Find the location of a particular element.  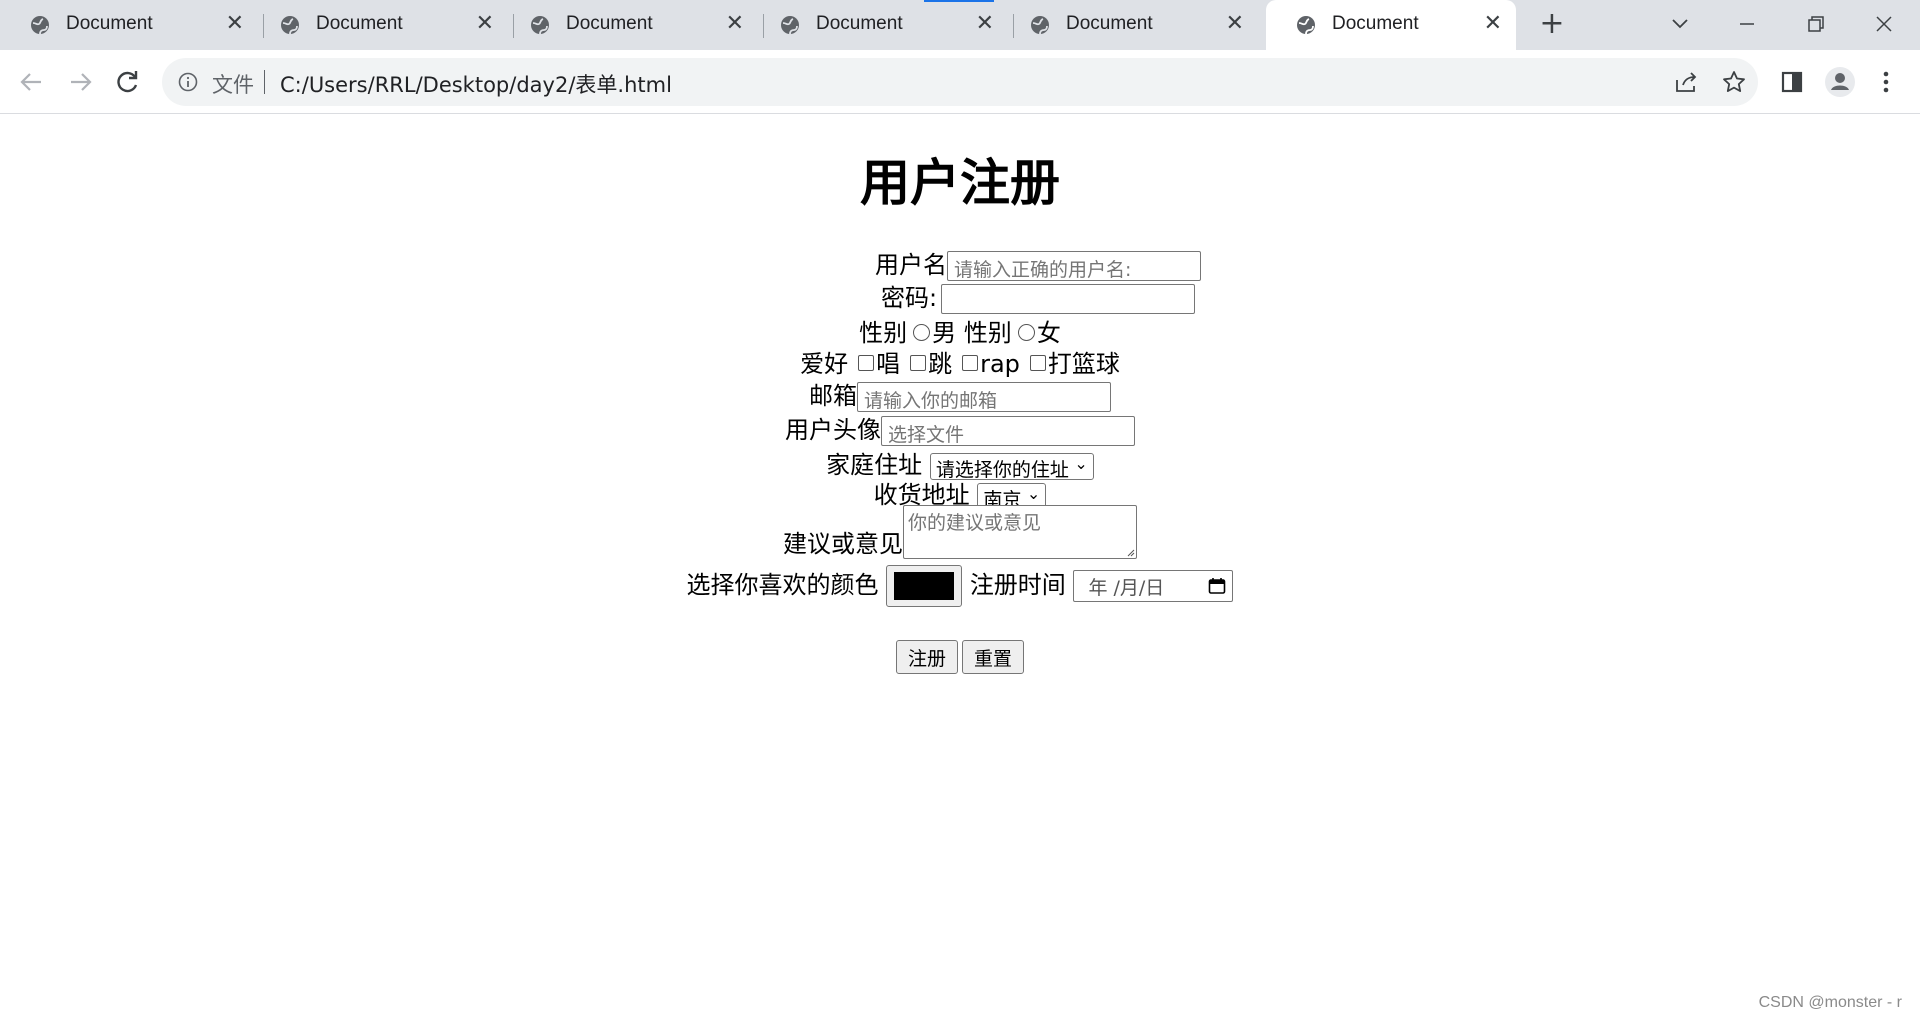

browser-tab-6-active: Document ✕ is located at coordinates (1391, 25).